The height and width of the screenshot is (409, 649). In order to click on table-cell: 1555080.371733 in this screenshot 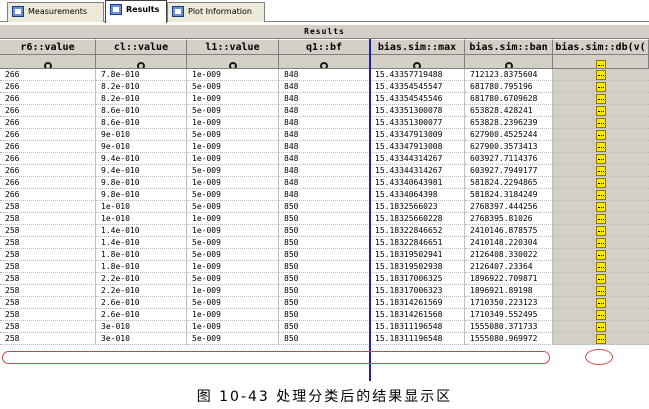, I will do `click(509, 327)`.